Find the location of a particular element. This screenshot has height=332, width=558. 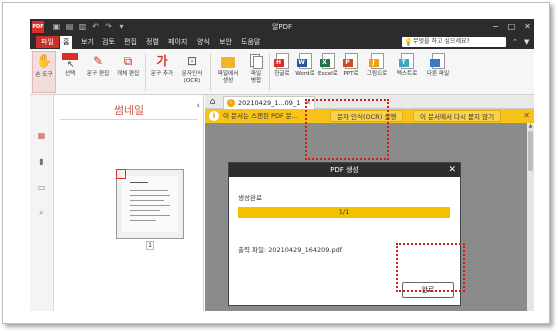

divider is located at coordinates (129, 119).